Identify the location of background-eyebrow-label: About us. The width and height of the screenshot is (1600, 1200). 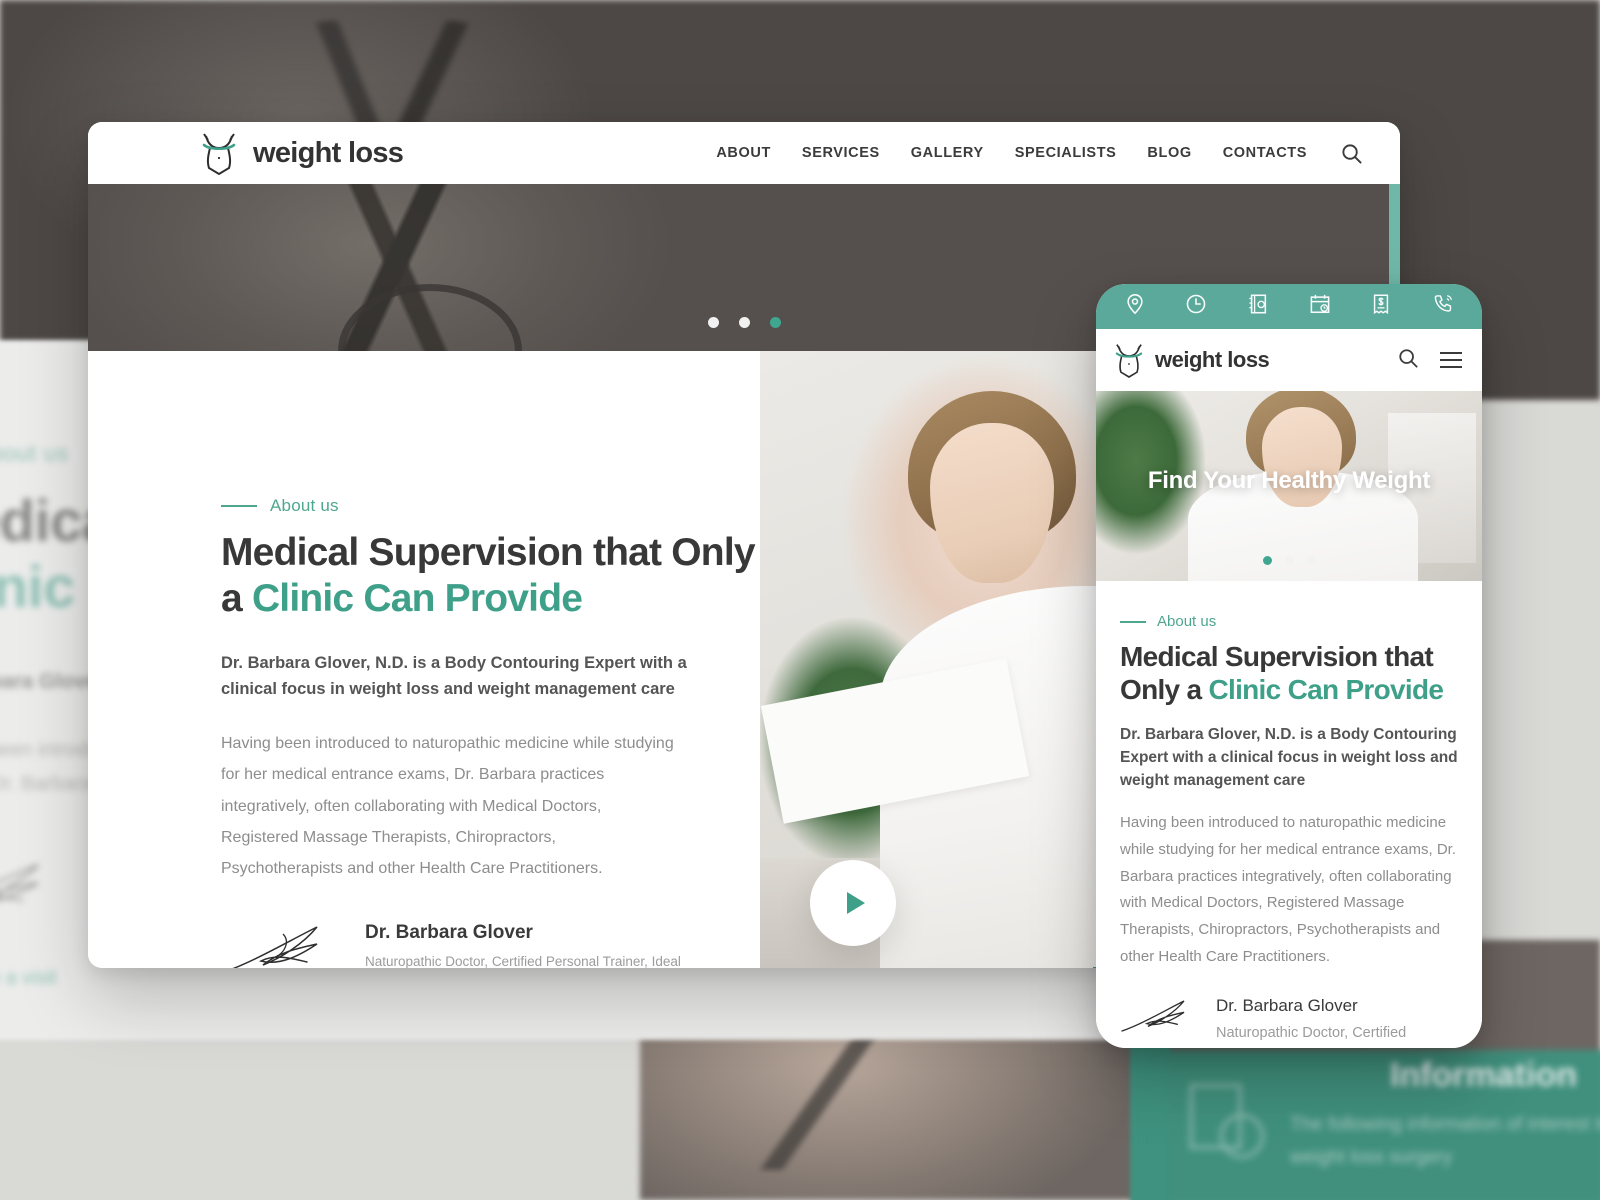
(34, 453).